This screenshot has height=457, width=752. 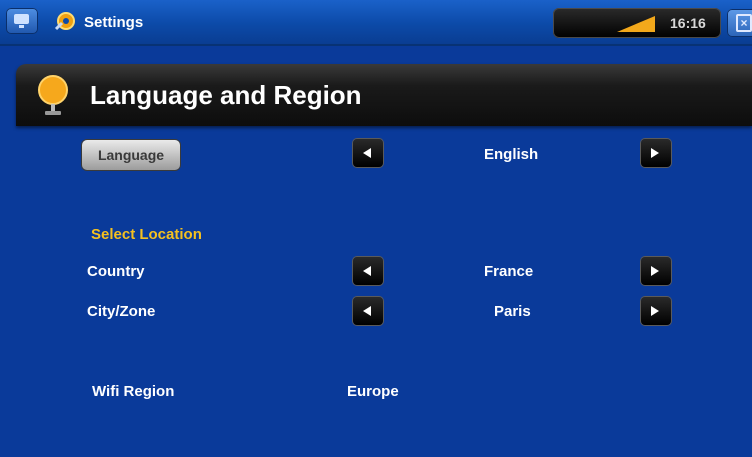 I want to click on language-prev-button, so click(x=368, y=153).